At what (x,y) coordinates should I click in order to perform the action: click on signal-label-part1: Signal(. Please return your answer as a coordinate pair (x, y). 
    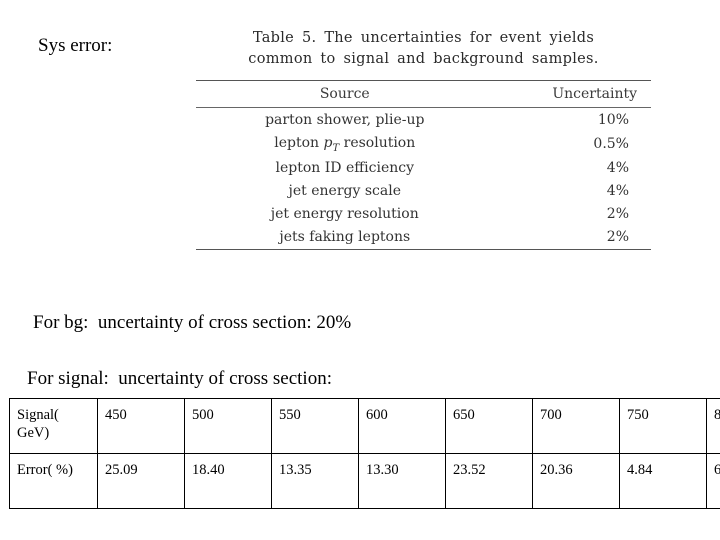
    Looking at the image, I should click on (38, 415).